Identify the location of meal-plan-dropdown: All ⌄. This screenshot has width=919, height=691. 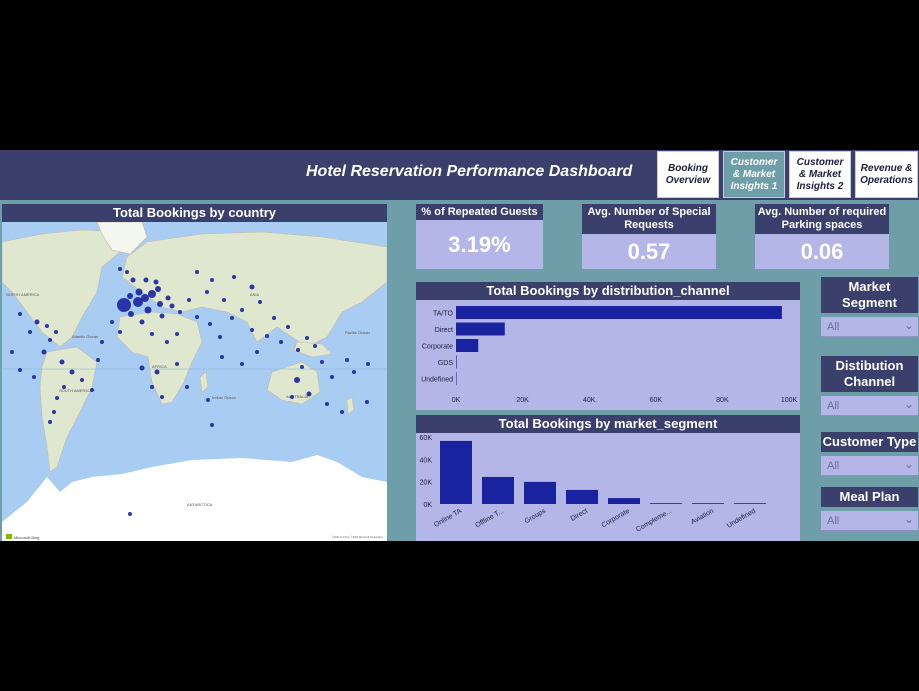
(869, 521).